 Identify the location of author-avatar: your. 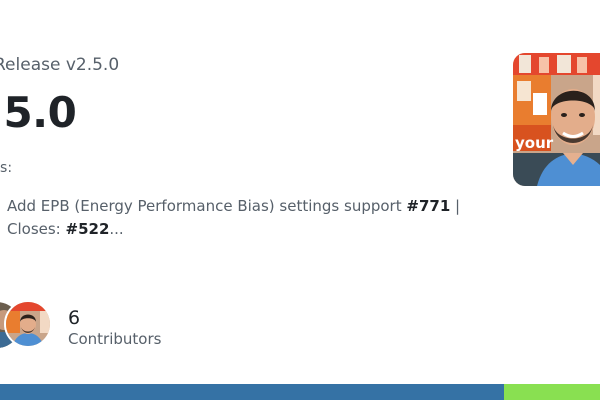
(556, 119).